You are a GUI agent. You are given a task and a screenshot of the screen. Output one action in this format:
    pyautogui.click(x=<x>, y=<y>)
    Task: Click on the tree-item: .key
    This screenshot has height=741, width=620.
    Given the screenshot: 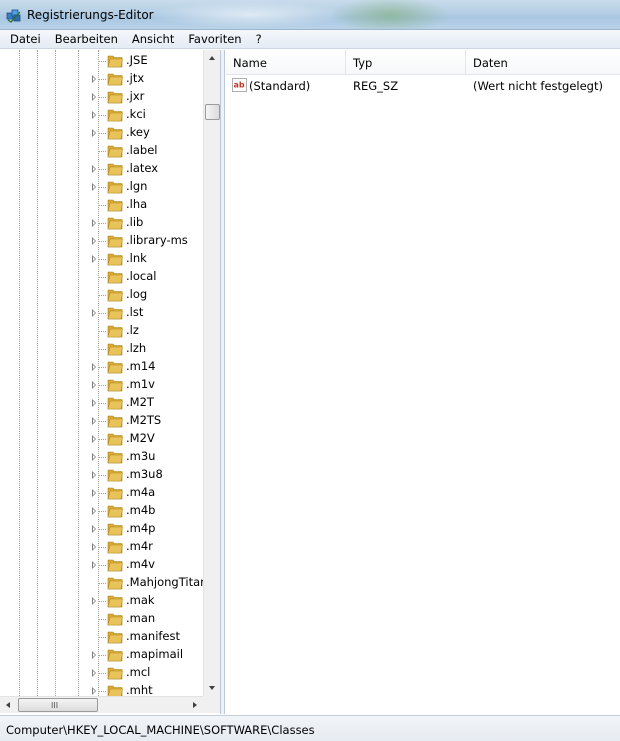 What is the action you would take?
    pyautogui.click(x=101, y=133)
    